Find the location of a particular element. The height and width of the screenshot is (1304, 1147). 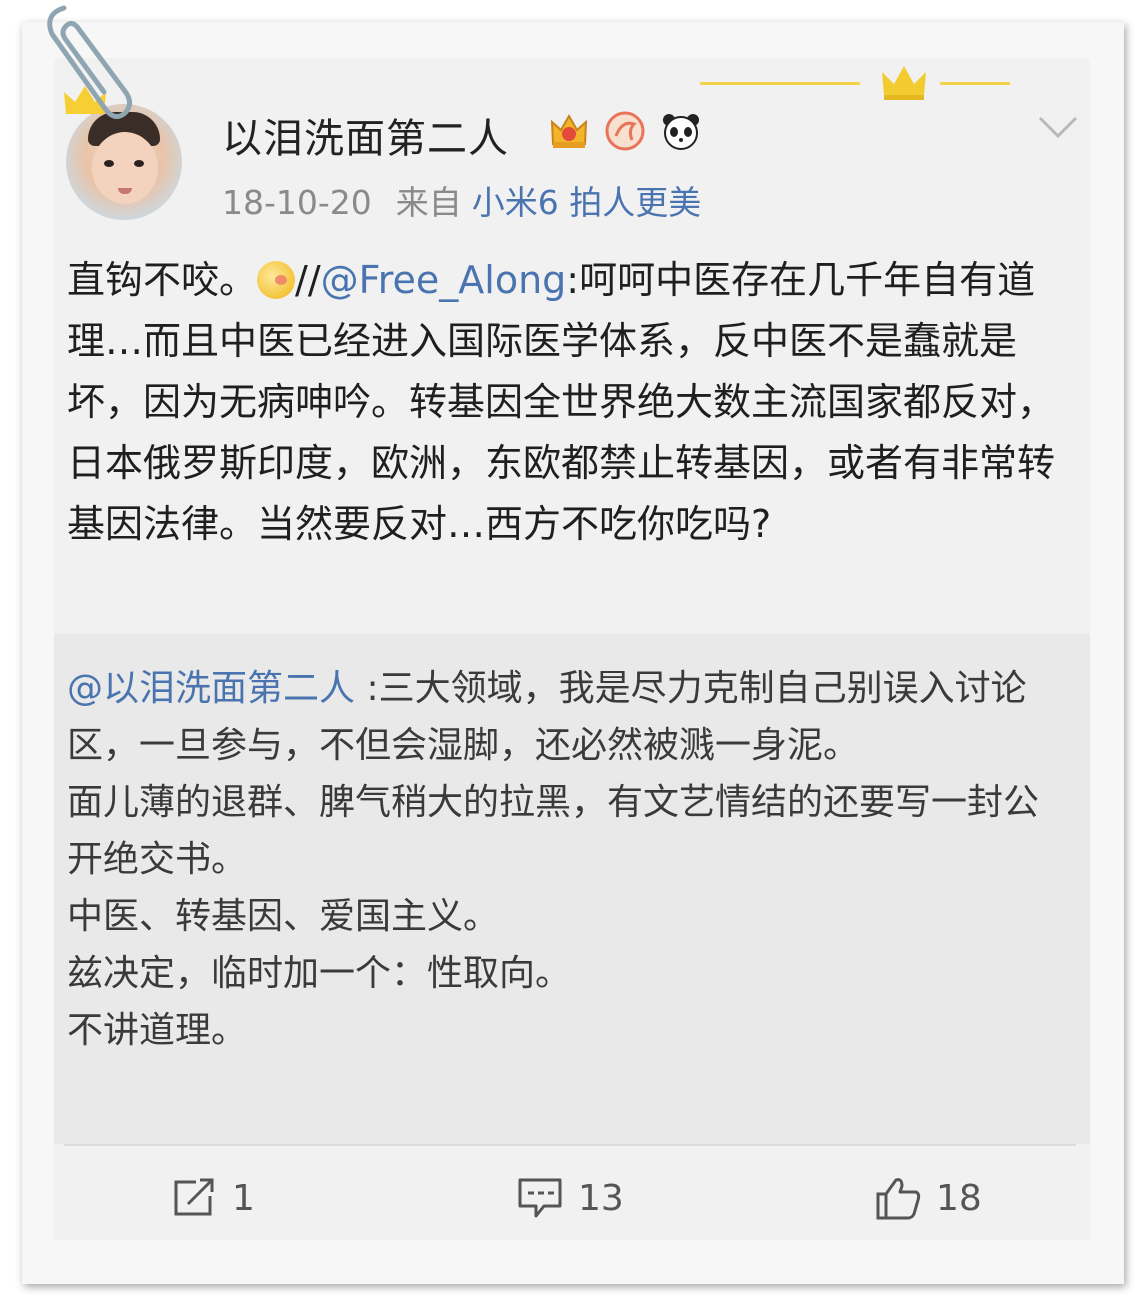

like-count: 18 is located at coordinates (959, 1198).